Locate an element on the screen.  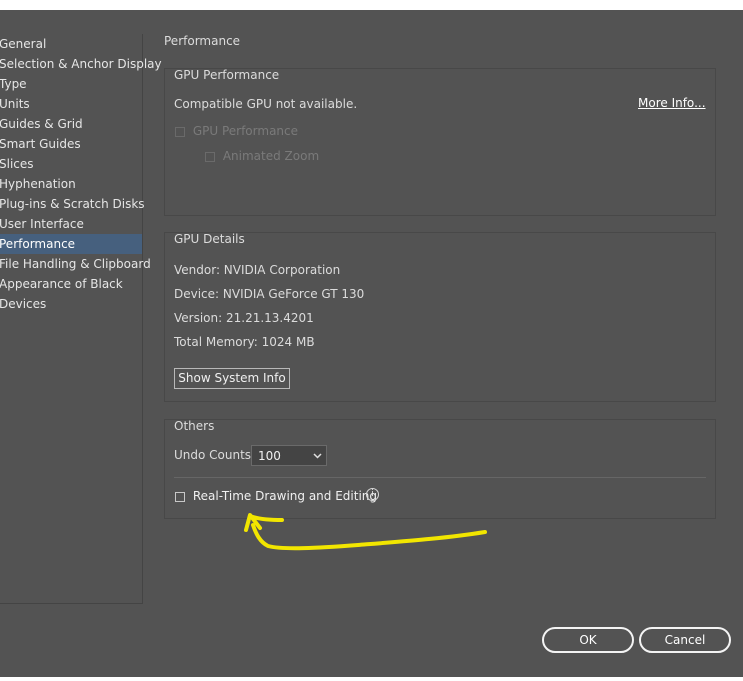
sidebar-item-type: Type is located at coordinates (71, 84).